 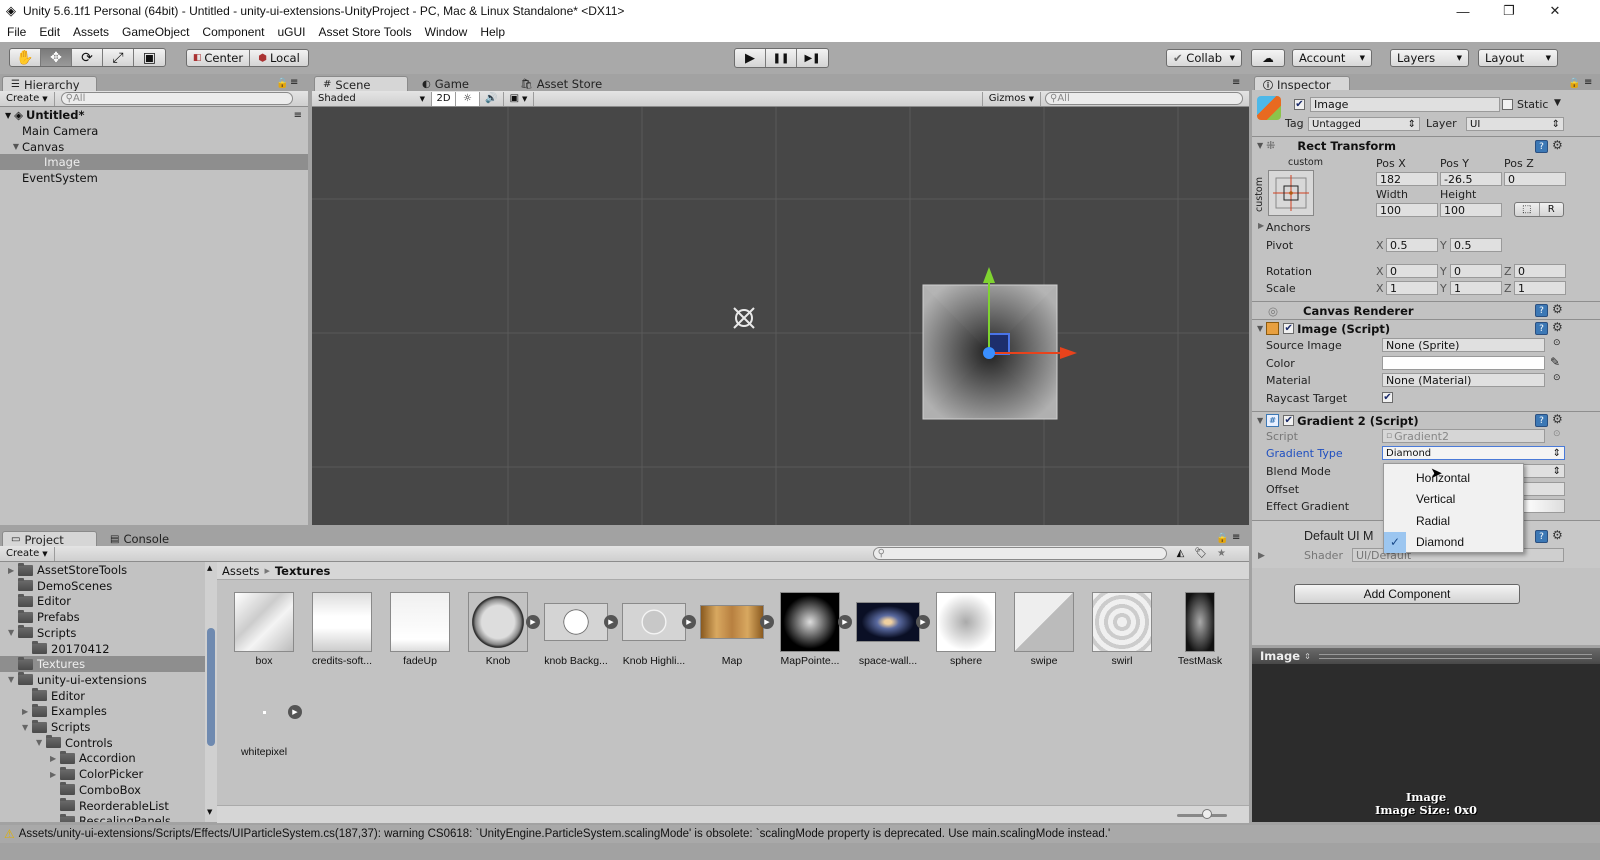 What do you see at coordinates (1535, 179) in the screenshot?
I see `pos-z-input: 0` at bounding box center [1535, 179].